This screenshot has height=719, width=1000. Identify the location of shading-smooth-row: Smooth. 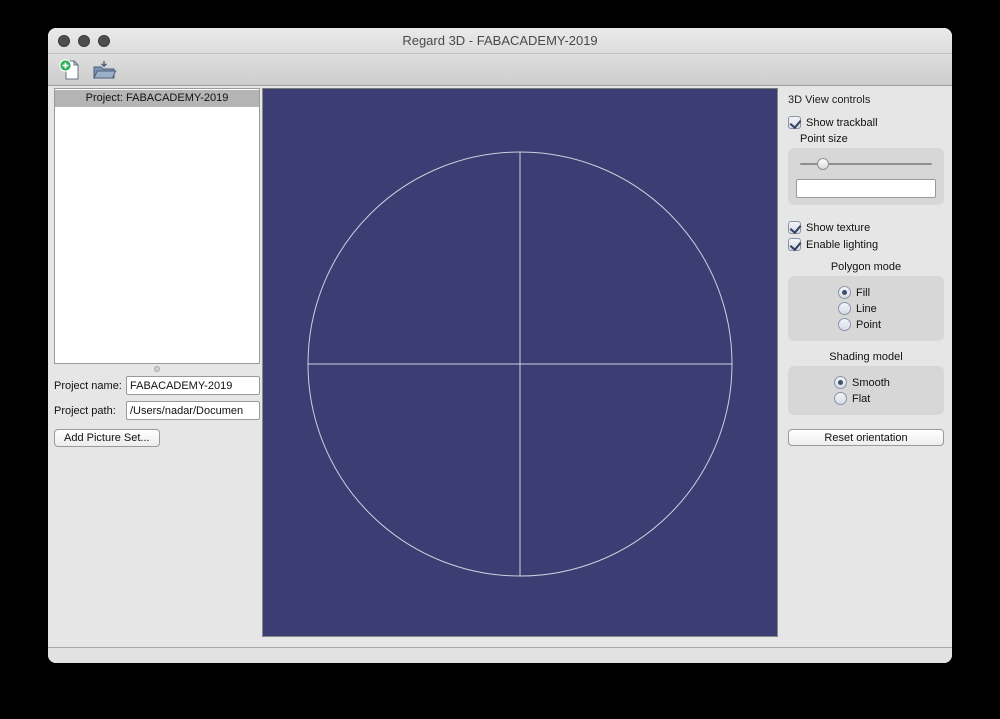
(885, 382).